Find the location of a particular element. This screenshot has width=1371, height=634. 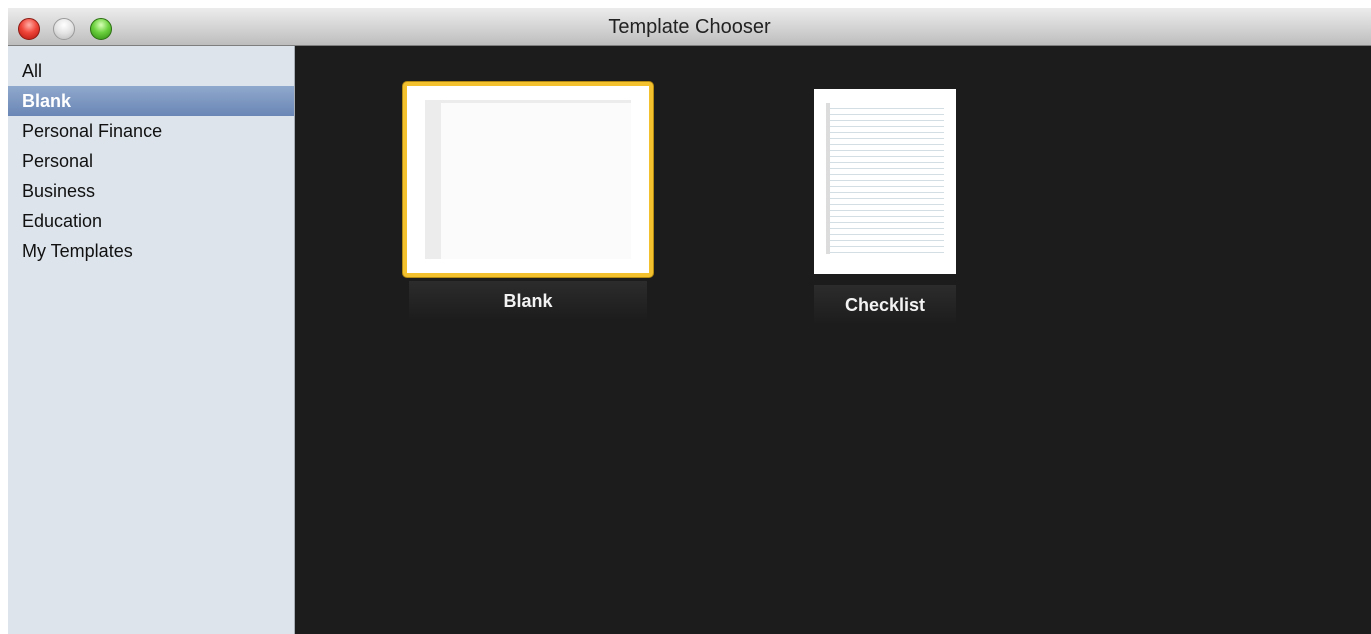

template-blank-label: Blank is located at coordinates (528, 301).